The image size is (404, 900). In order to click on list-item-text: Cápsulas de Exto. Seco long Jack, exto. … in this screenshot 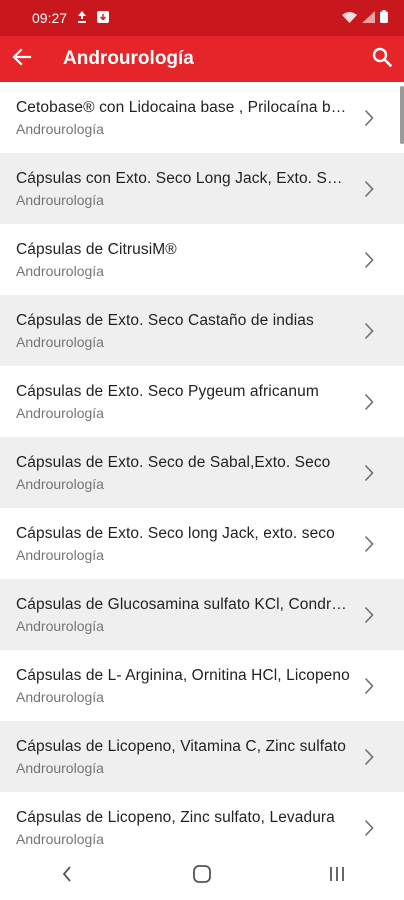, I will do `click(183, 544)`.